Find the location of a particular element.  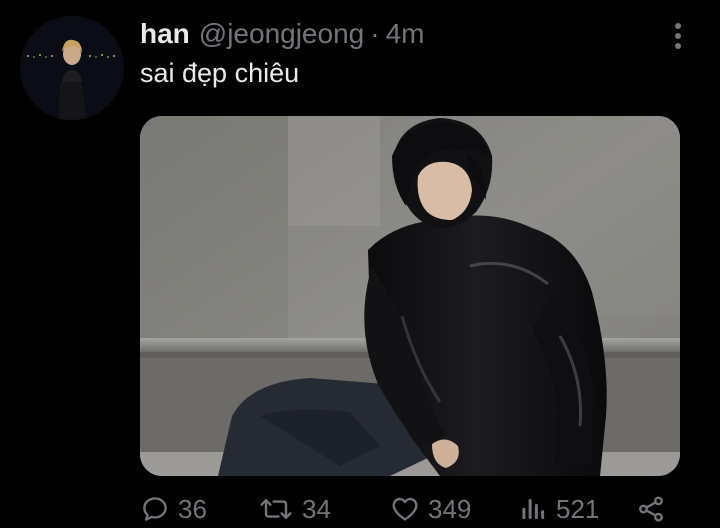

views-button: 521 is located at coordinates (558, 509).